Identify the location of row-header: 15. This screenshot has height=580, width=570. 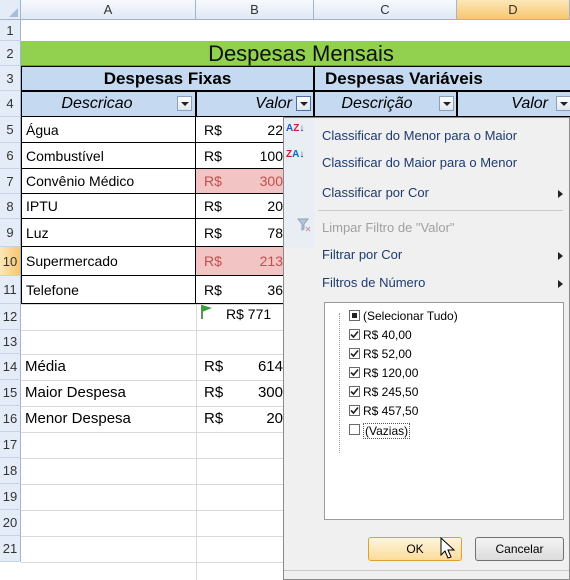
(10, 393).